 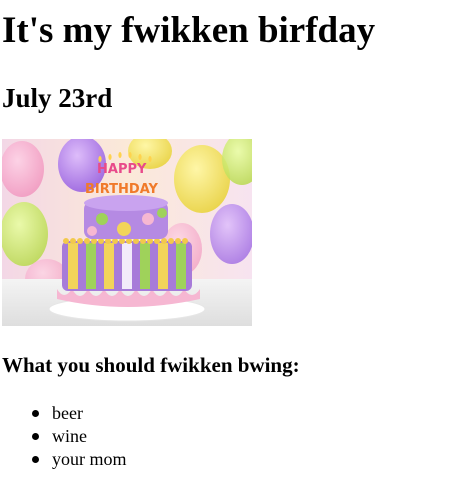 I want to click on bring-list: beer wine your mom, so click(x=79, y=436).